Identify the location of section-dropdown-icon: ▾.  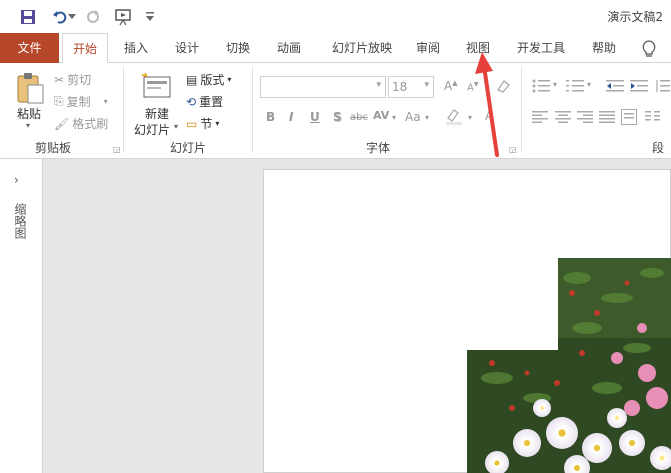
(217, 123).